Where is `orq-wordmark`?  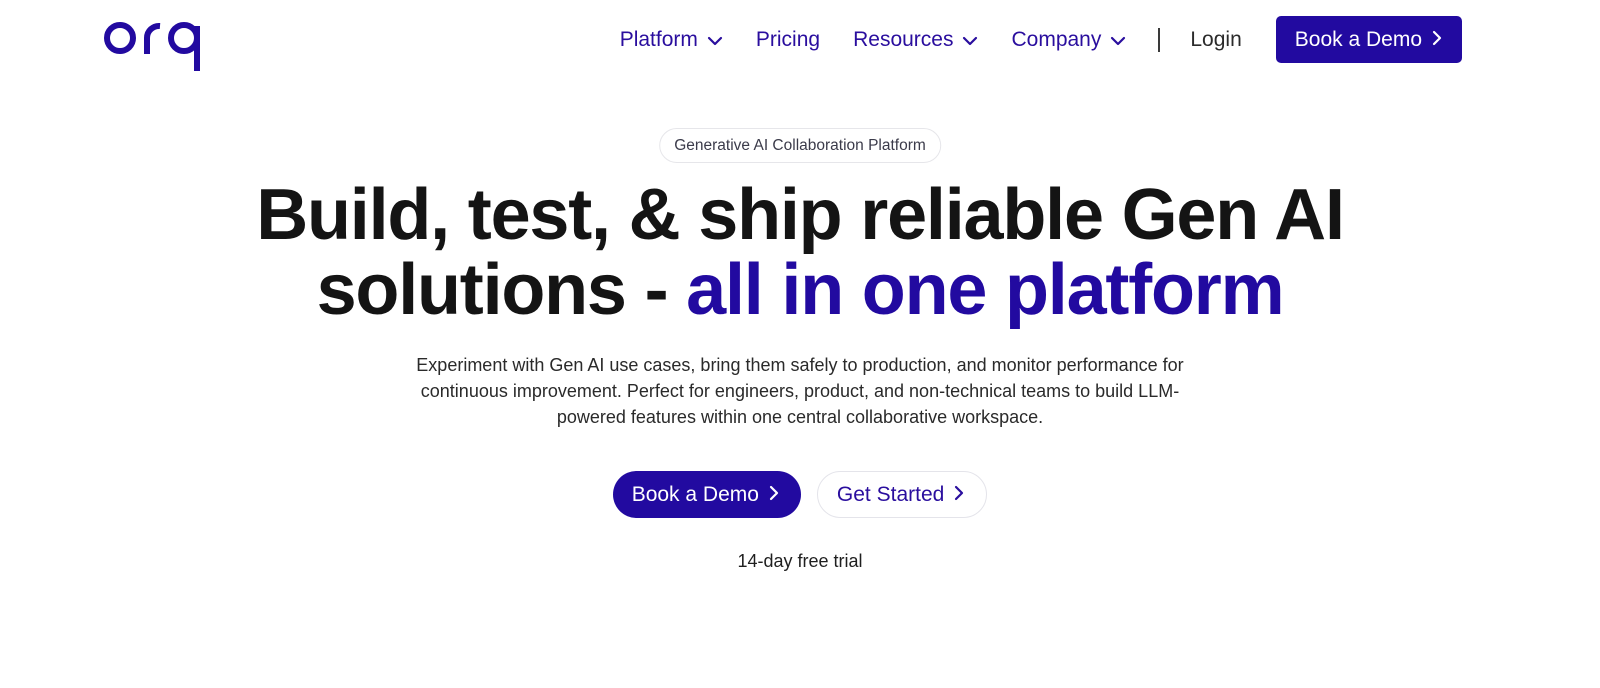
orq-wordmark is located at coordinates (152, 46).